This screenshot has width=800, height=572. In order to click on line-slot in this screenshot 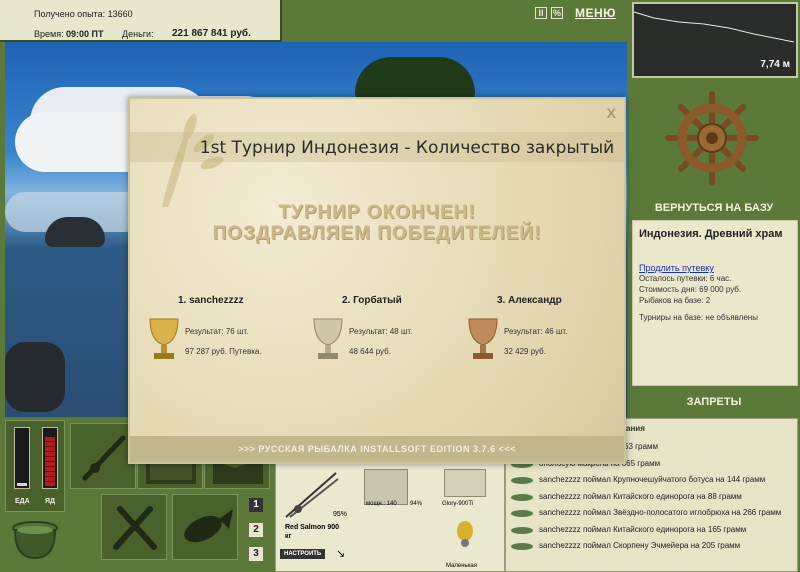, I will do `click(465, 483)`.